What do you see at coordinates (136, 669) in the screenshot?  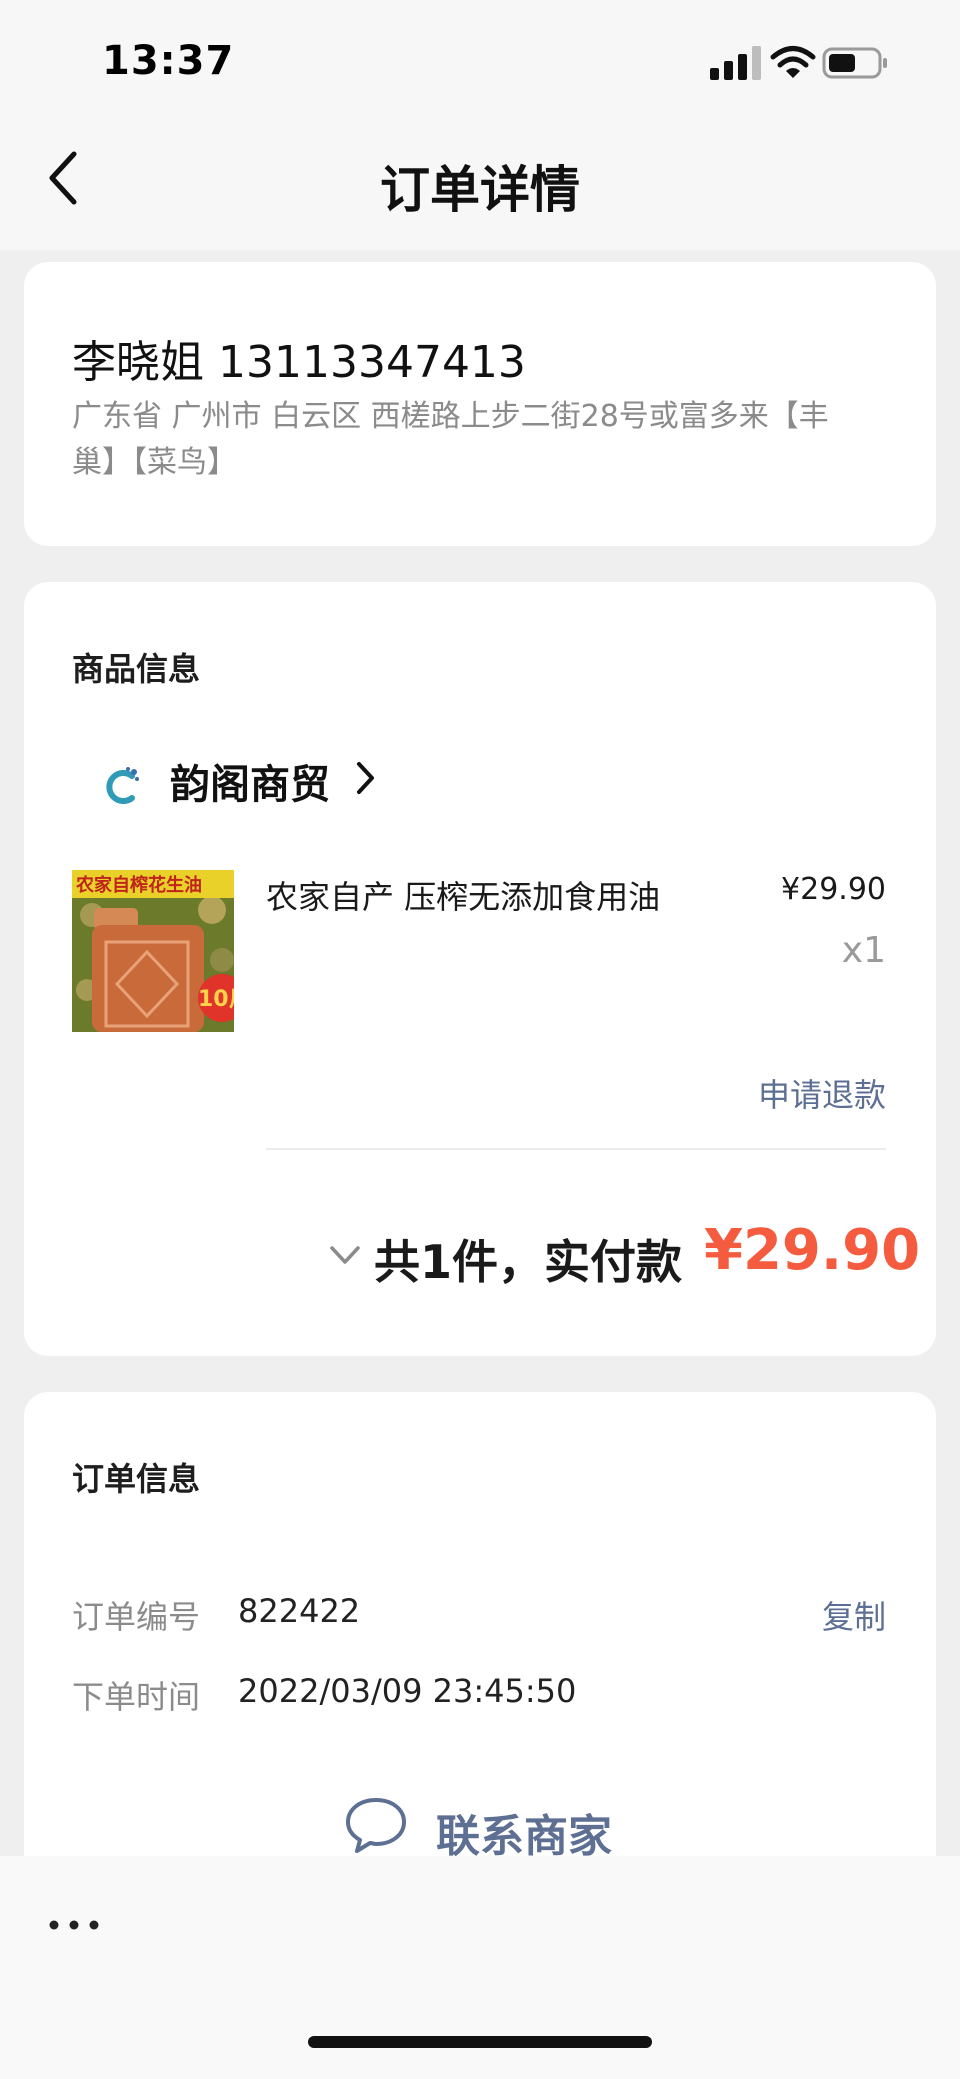 I see `goods-section-title: 商品信息` at bounding box center [136, 669].